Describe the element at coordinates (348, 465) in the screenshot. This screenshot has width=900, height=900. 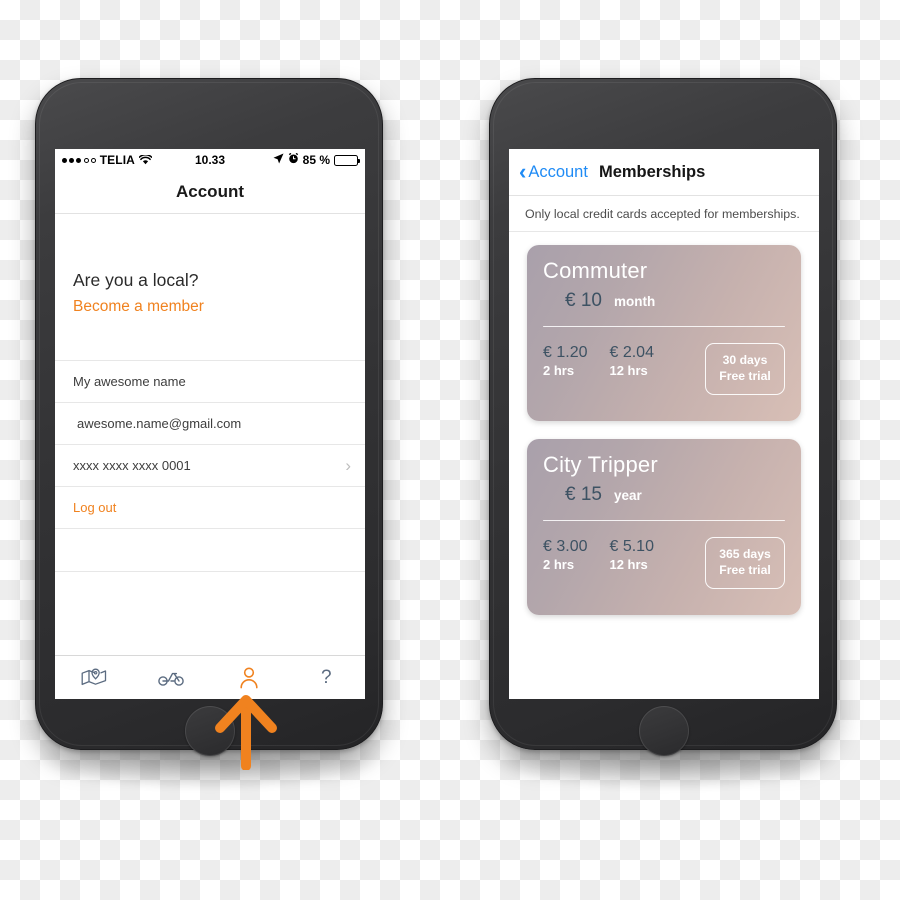
I see `chevron-right-icon: ›` at that location.